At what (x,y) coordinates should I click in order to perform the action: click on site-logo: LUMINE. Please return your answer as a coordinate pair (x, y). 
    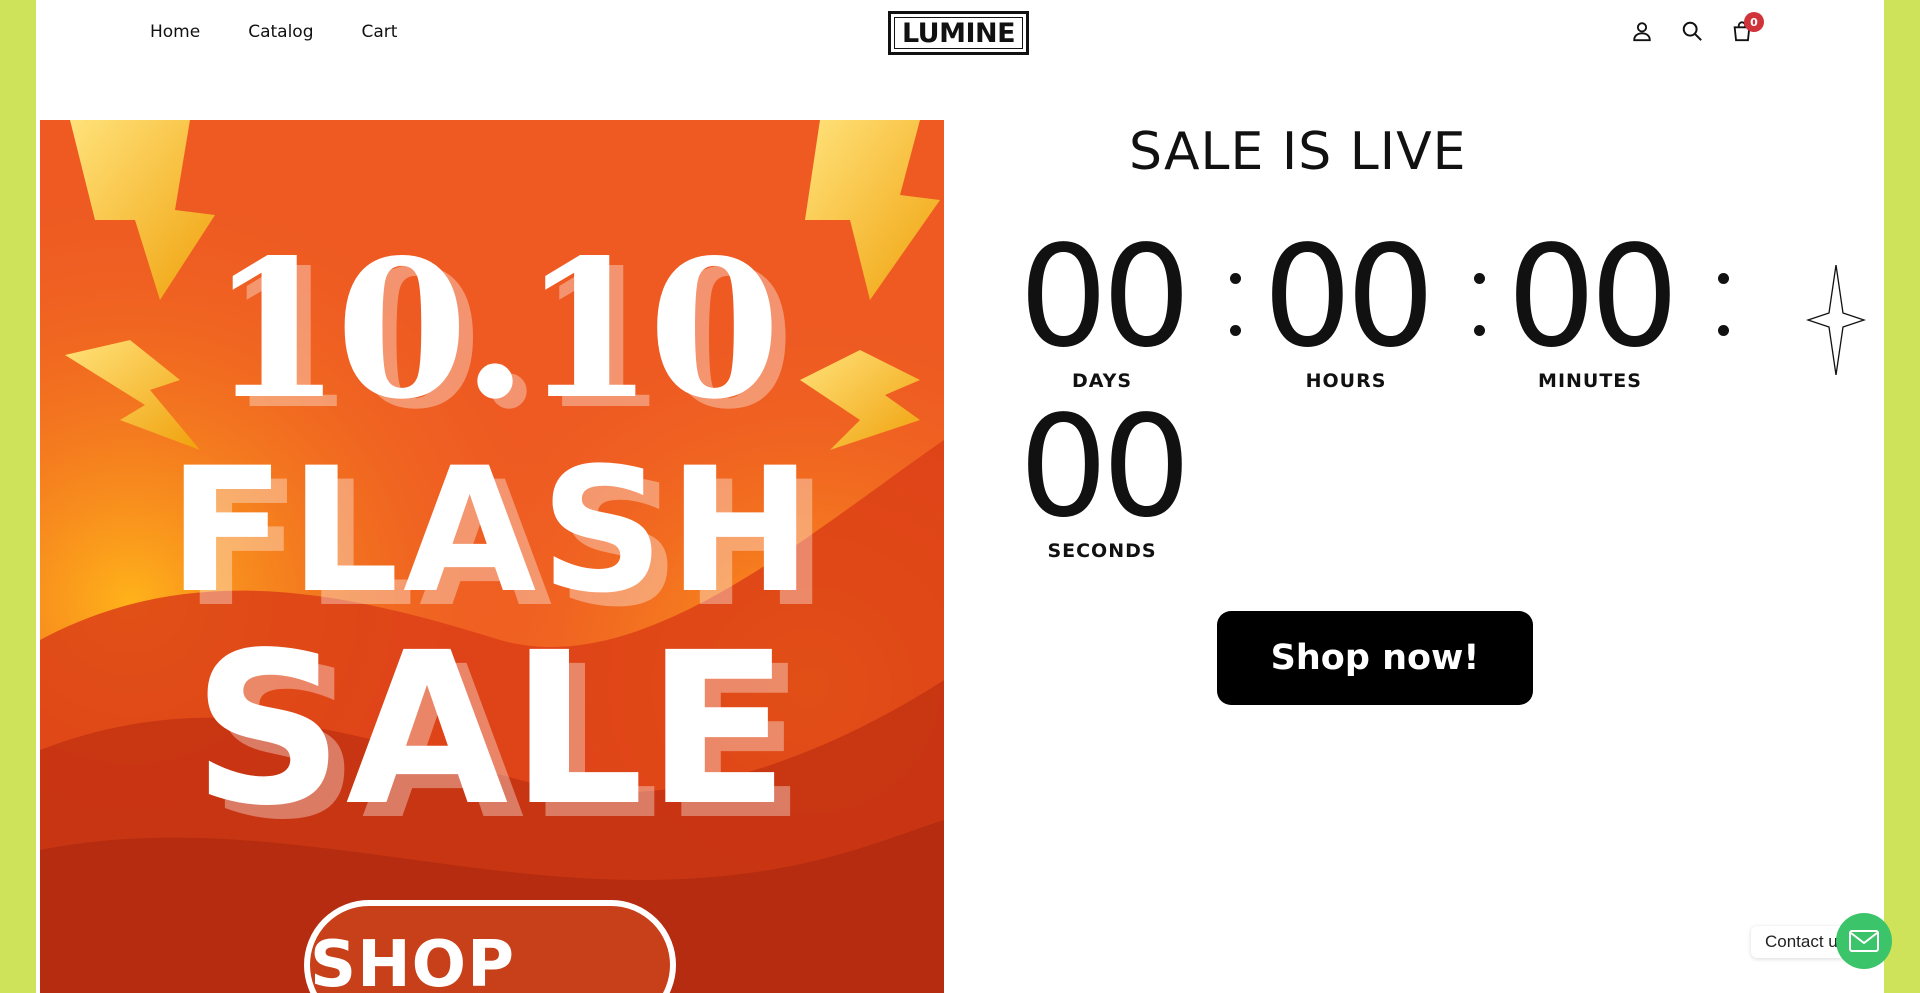
    Looking at the image, I should click on (958, 33).